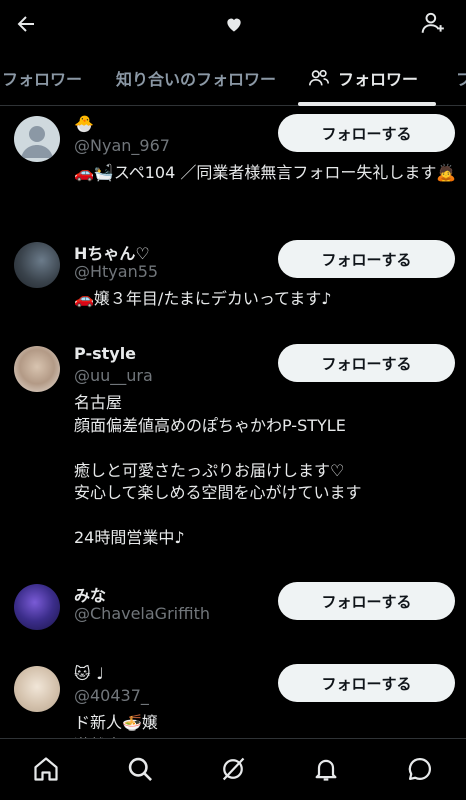 This screenshot has height=800, width=466. I want to click on tab-followers: フォロワー, so click(42, 77).